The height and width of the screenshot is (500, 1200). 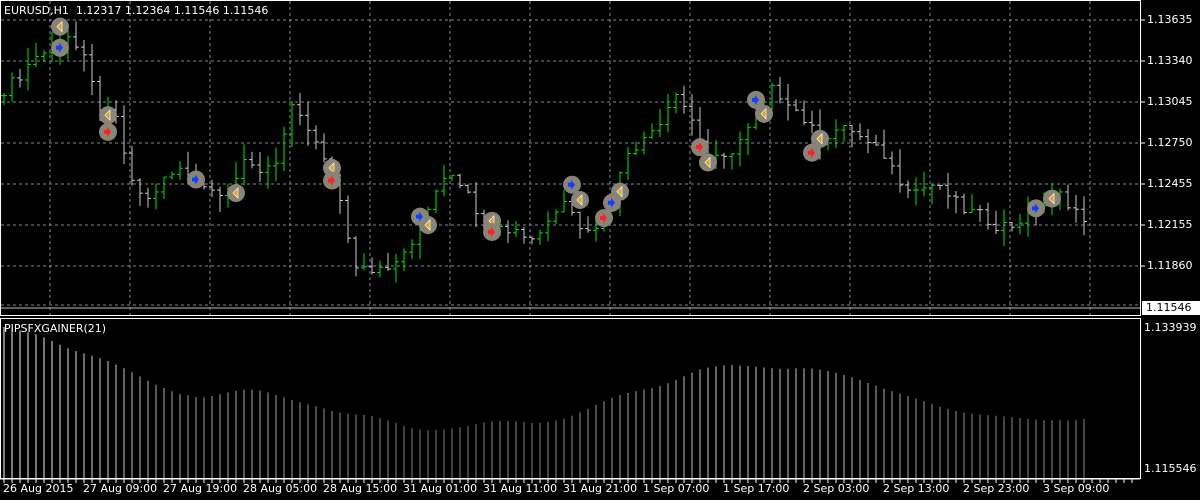 What do you see at coordinates (520, 488) in the screenshot?
I see `time-label: 31 Aug 11:00` at bounding box center [520, 488].